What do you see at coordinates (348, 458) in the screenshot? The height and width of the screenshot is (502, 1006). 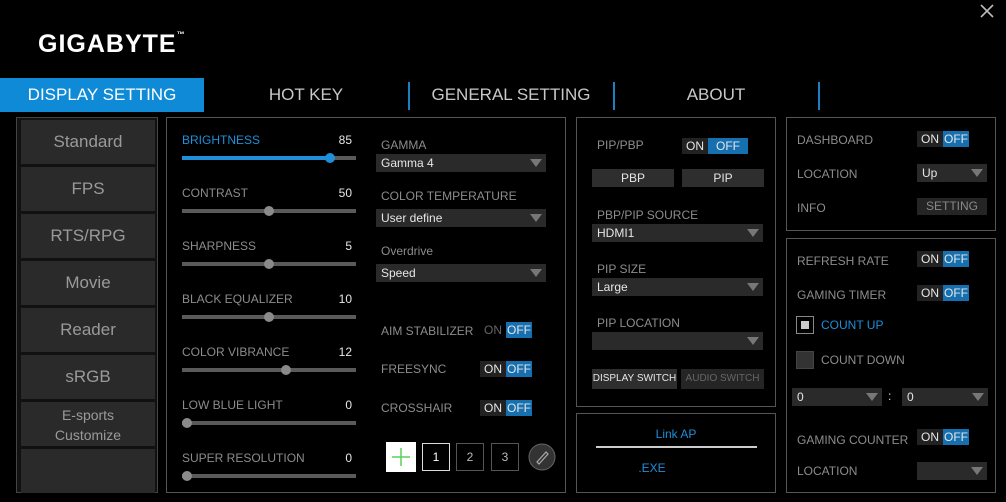 I see `slider-value: 0` at bounding box center [348, 458].